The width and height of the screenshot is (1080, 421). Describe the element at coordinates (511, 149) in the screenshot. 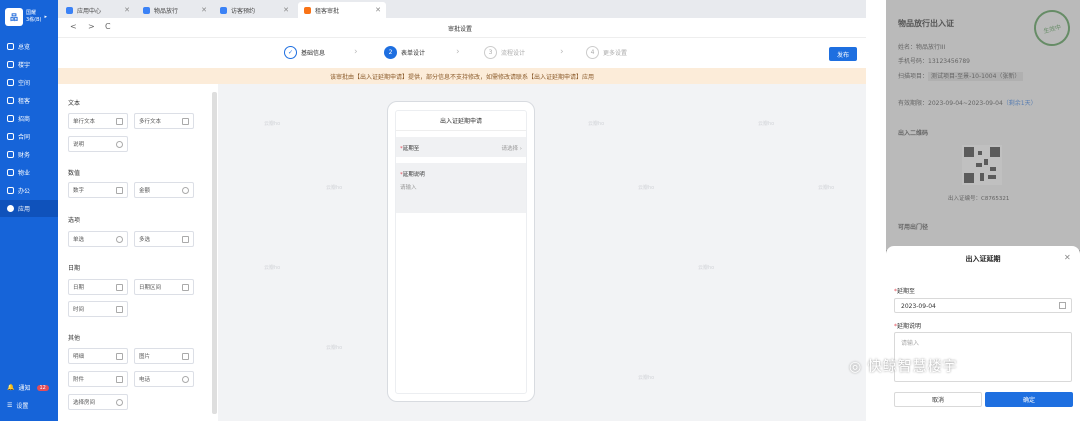

I see `field-placeholder-extend-to: 请选择 ›` at that location.